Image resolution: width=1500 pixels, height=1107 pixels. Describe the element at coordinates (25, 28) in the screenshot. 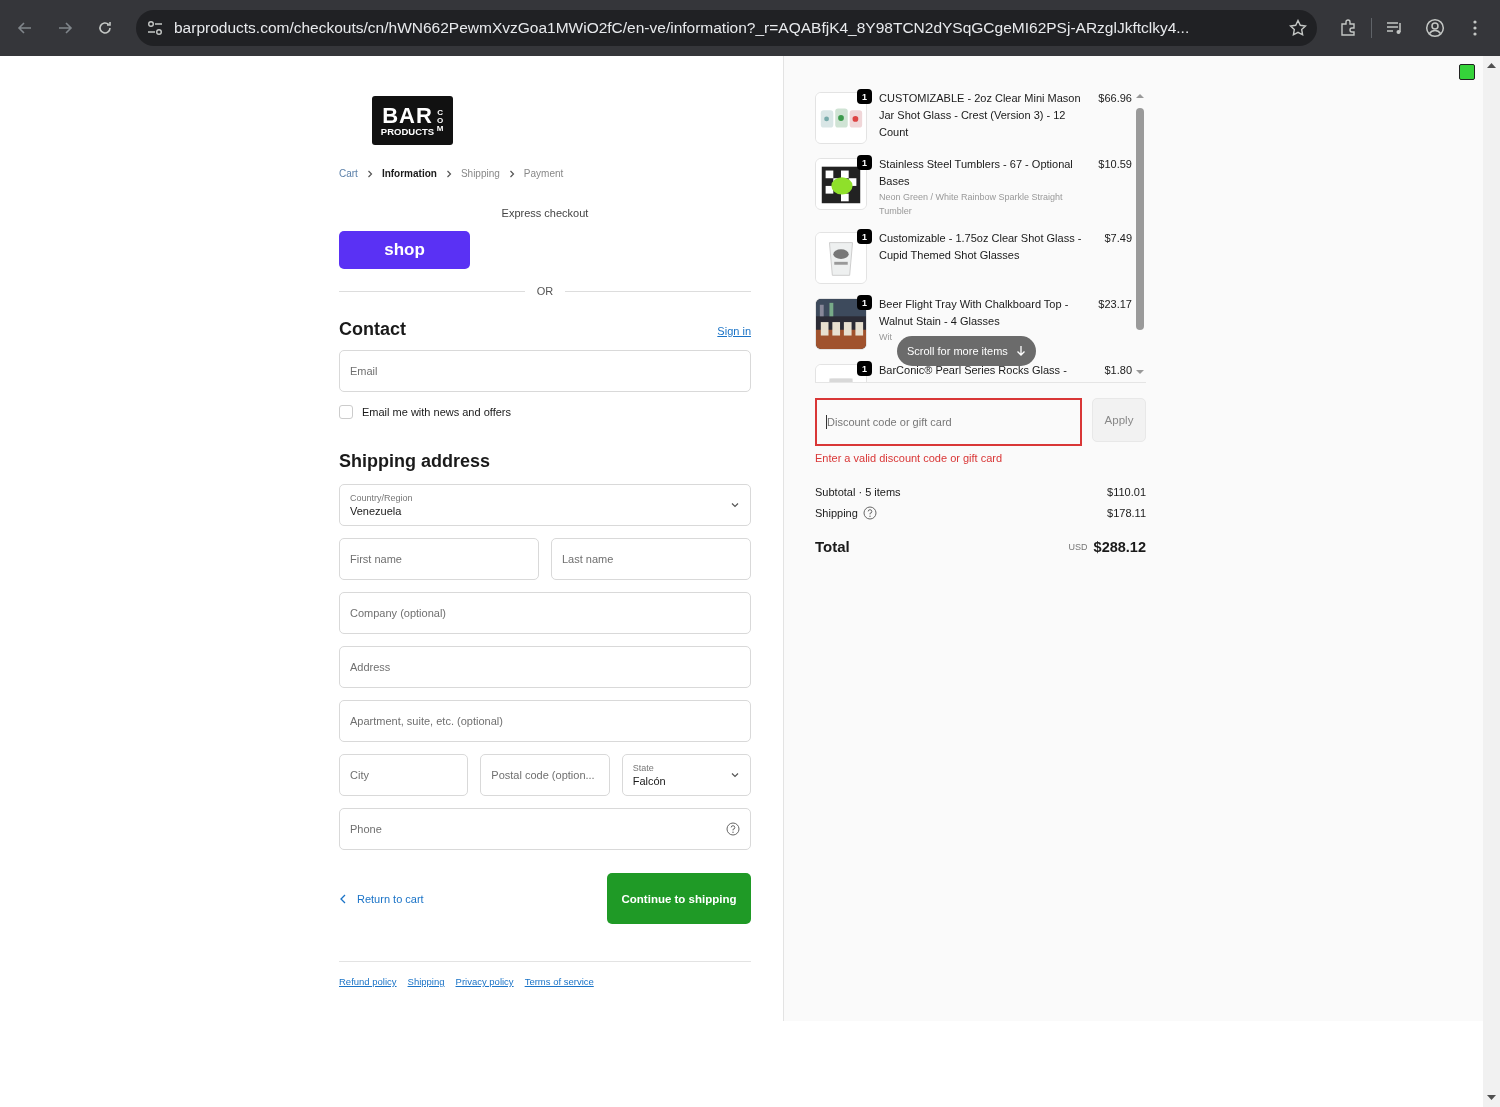

I see `back-icon` at that location.